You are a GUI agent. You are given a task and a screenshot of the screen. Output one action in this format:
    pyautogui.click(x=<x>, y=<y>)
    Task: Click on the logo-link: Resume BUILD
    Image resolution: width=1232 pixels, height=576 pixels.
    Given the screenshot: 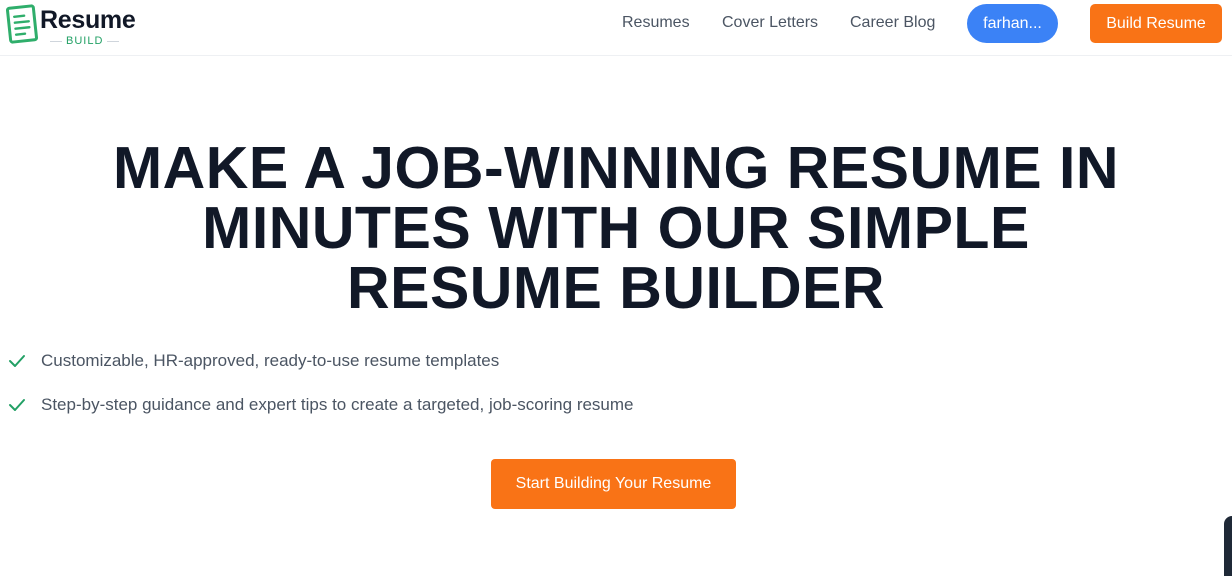 What is the action you would take?
    pyautogui.click(x=81, y=24)
    